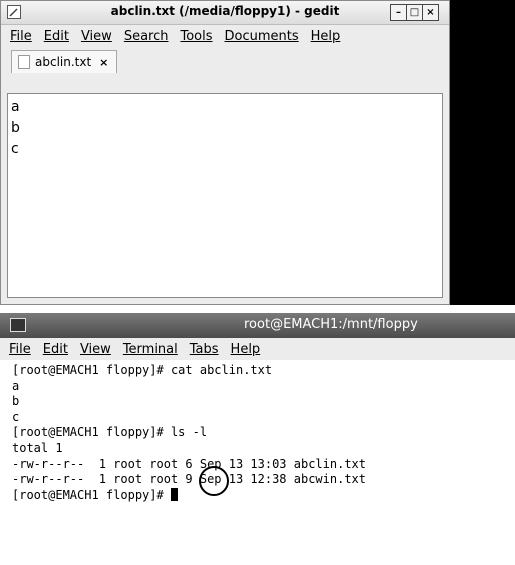 The height and width of the screenshot is (565, 515). I want to click on terminal-prompt: [root@EMACH1 floppy]#, so click(91, 494).